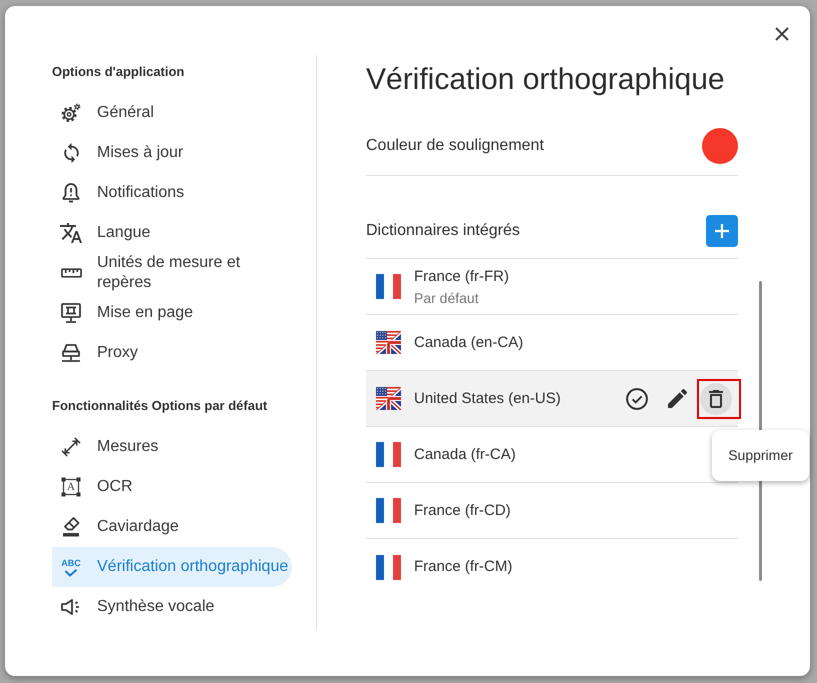 The width and height of the screenshot is (817, 683). I want to click on frame-letter: A, so click(71, 487).